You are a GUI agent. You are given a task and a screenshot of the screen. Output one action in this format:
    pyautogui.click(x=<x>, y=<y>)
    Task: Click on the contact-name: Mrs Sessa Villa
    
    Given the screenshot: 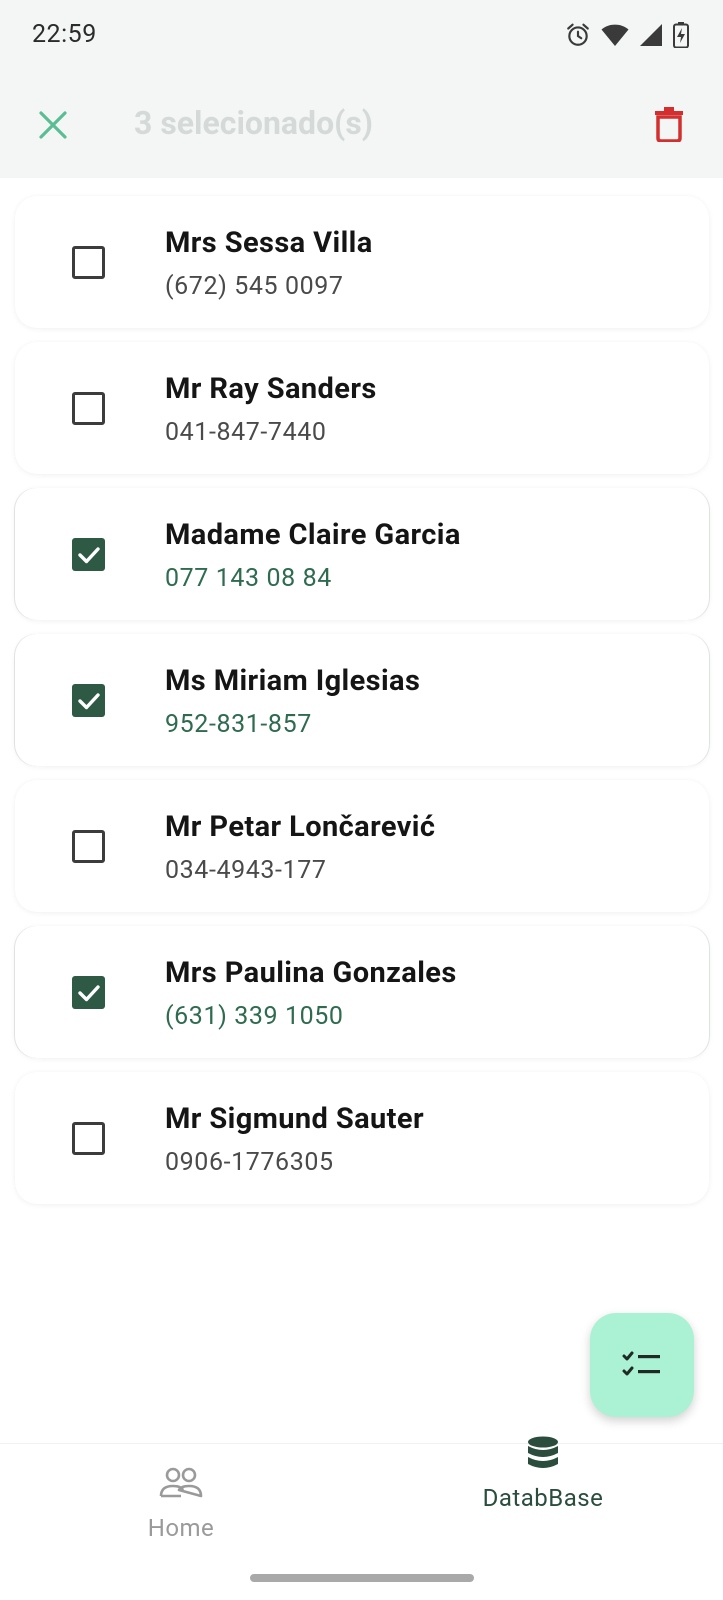 What is the action you would take?
    pyautogui.click(x=269, y=243)
    